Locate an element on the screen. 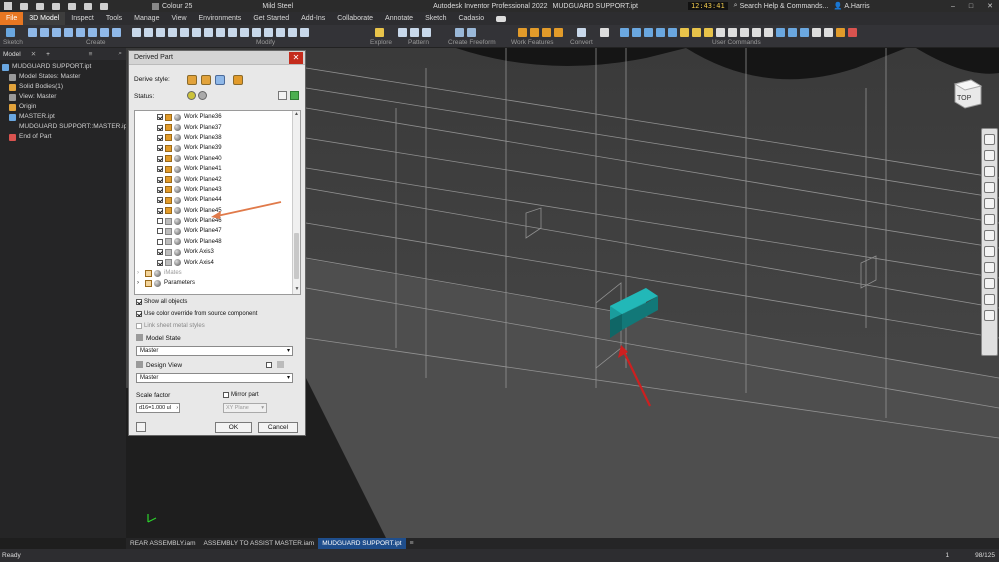 This screenshot has height=562, width=999. browser-item: Solid Bodies(1) is located at coordinates (63, 87).